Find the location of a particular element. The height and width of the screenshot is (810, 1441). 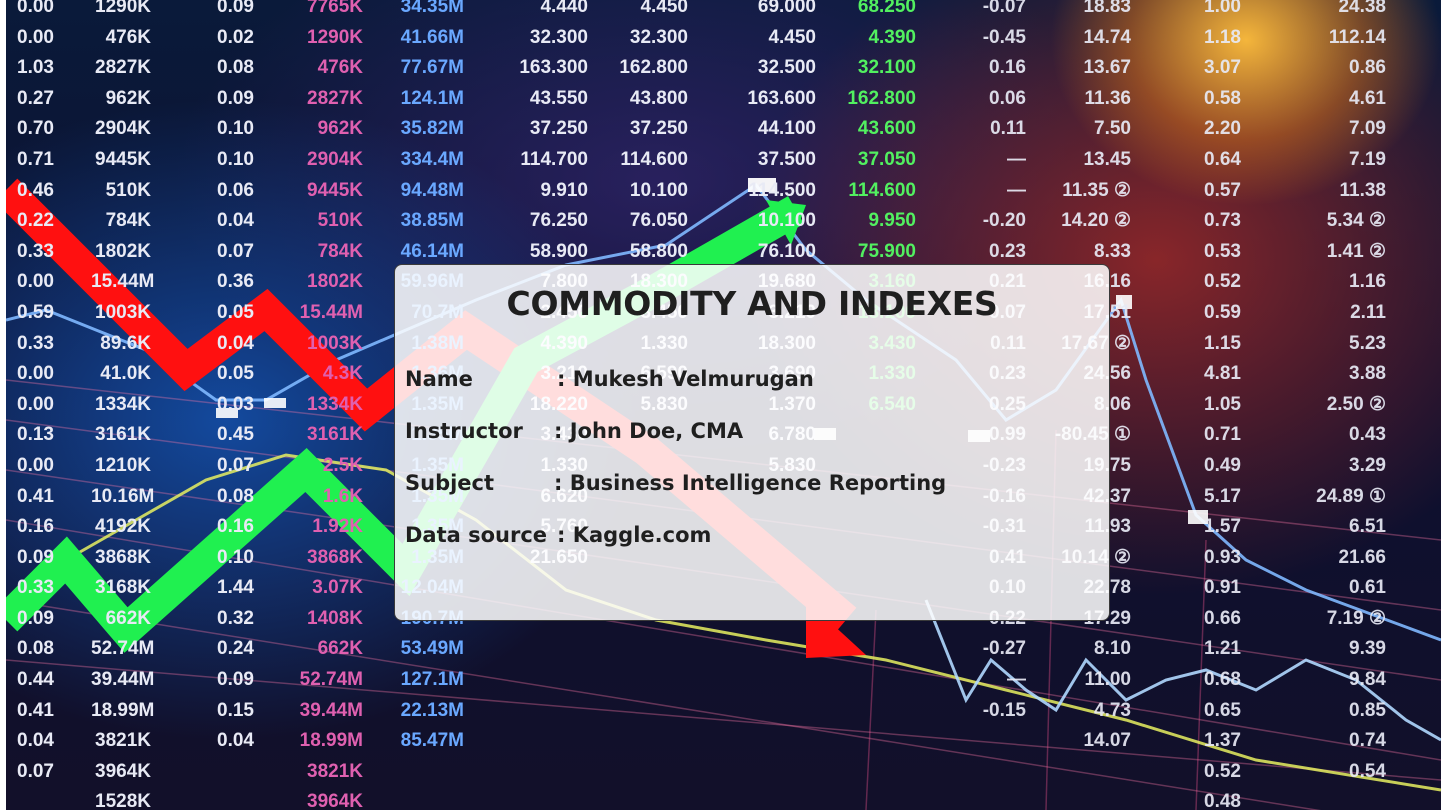

ticker-value: 0.52 is located at coordinates (1222, 282).